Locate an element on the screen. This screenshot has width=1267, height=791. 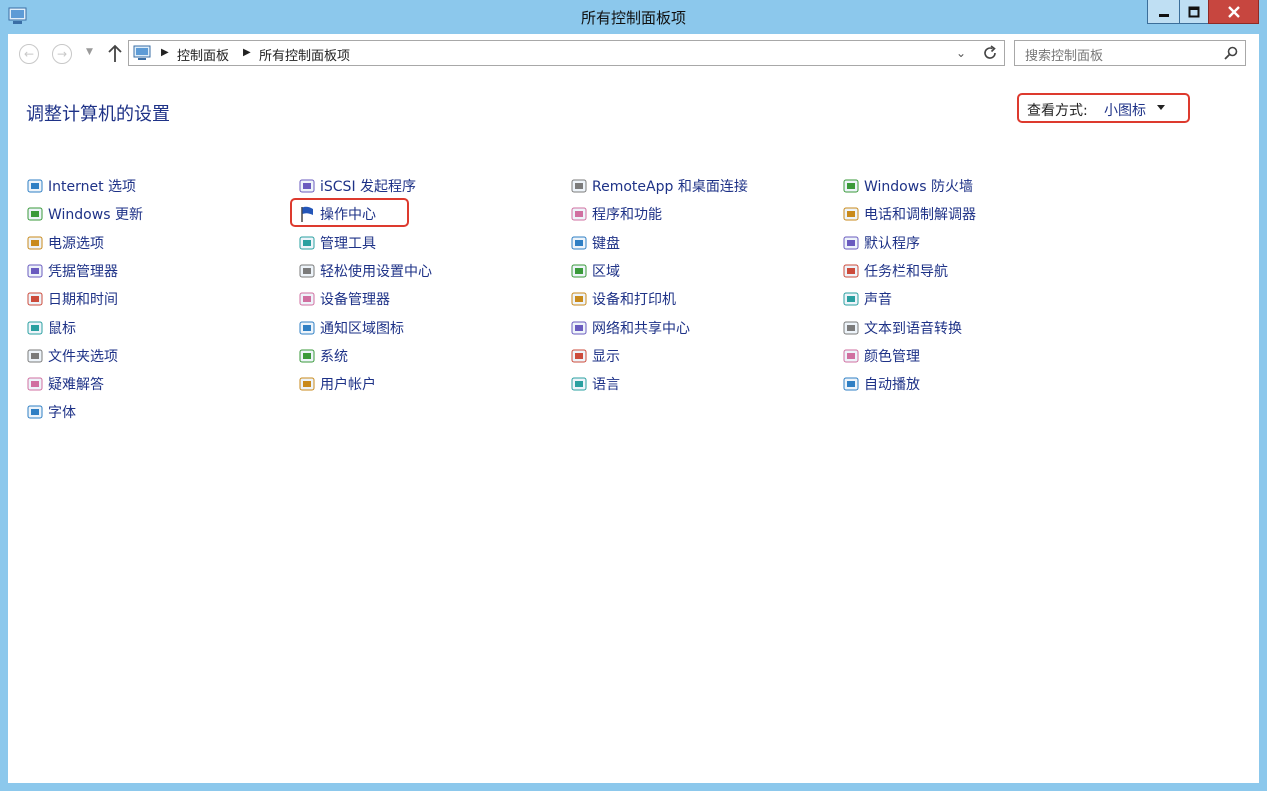
control-panel-item-label: 网络和共享中心 is located at coordinates (641, 328).